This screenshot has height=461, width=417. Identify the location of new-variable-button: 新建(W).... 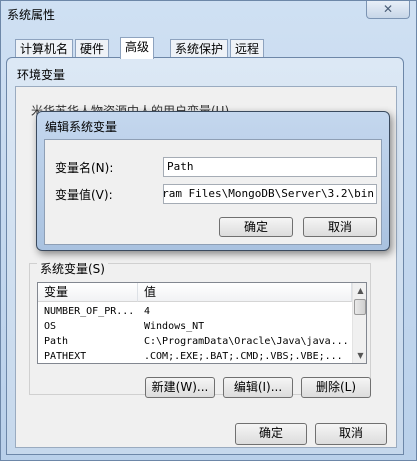
(180, 387).